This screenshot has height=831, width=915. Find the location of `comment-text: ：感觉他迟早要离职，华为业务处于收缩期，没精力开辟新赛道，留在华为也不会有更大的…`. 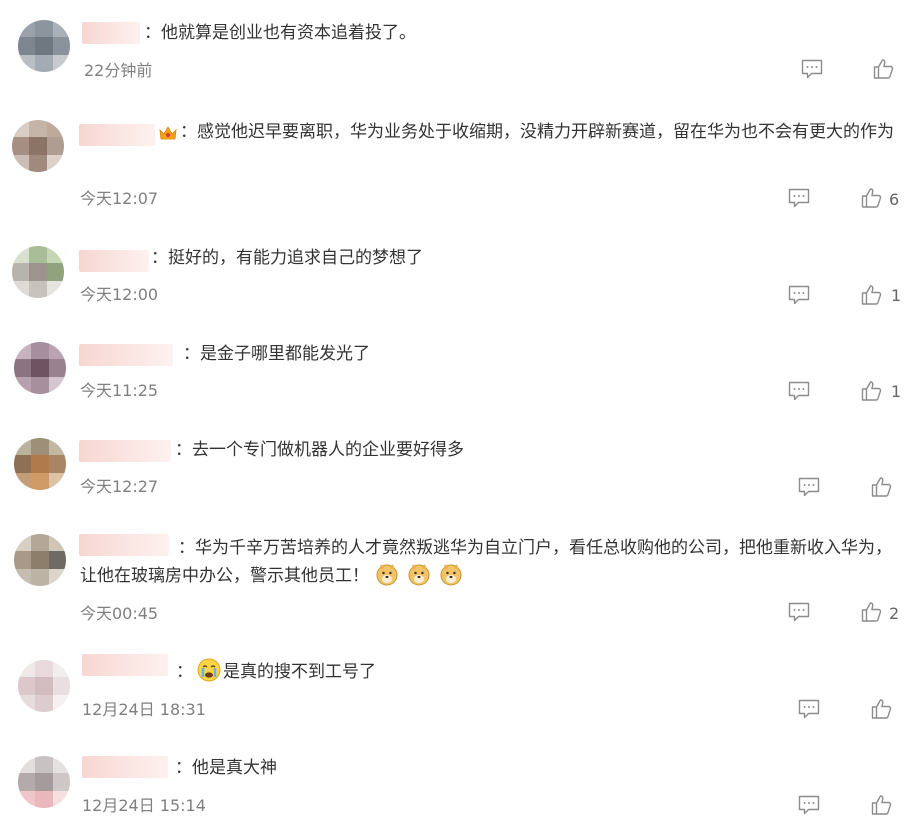

comment-text: ：感觉他迟早要离职，华为业务处于收缩期，没精力开辟新赛道，留在华为也不会有更大的… is located at coordinates (537, 132).